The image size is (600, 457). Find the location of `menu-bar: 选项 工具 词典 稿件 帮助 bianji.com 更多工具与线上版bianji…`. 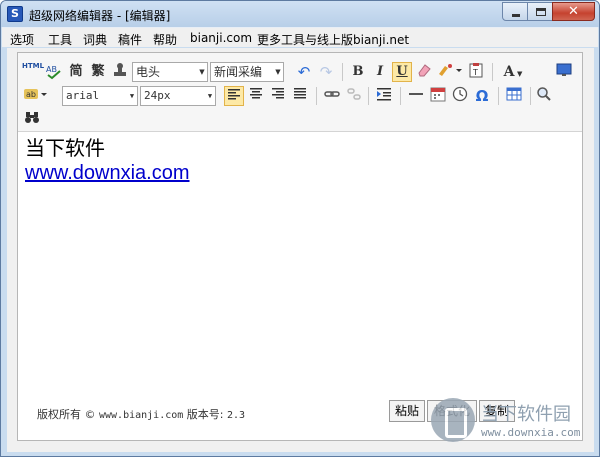

menu-bar: 选项 工具 词典 稿件 帮助 bianji.com 更多工具与线上版bianji… is located at coordinates (300, 37).